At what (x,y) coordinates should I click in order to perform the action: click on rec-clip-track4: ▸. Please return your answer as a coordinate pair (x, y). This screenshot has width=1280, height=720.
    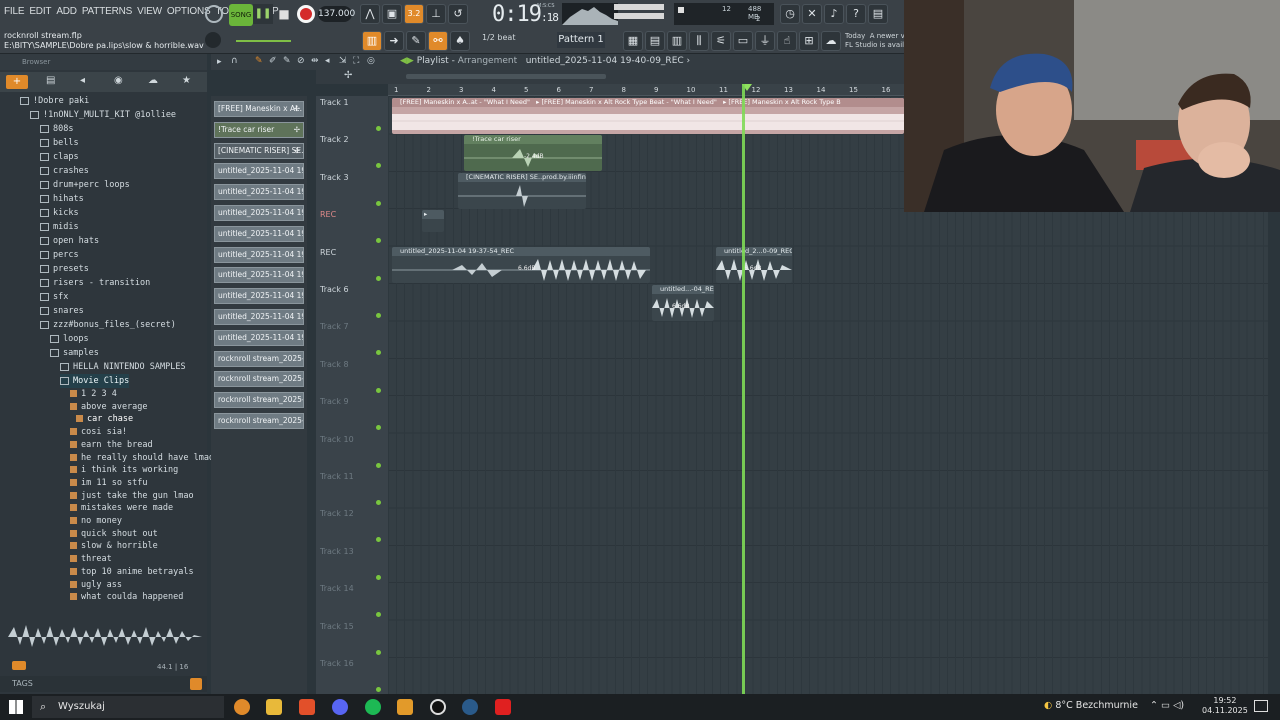
    Looking at the image, I should click on (433, 221).